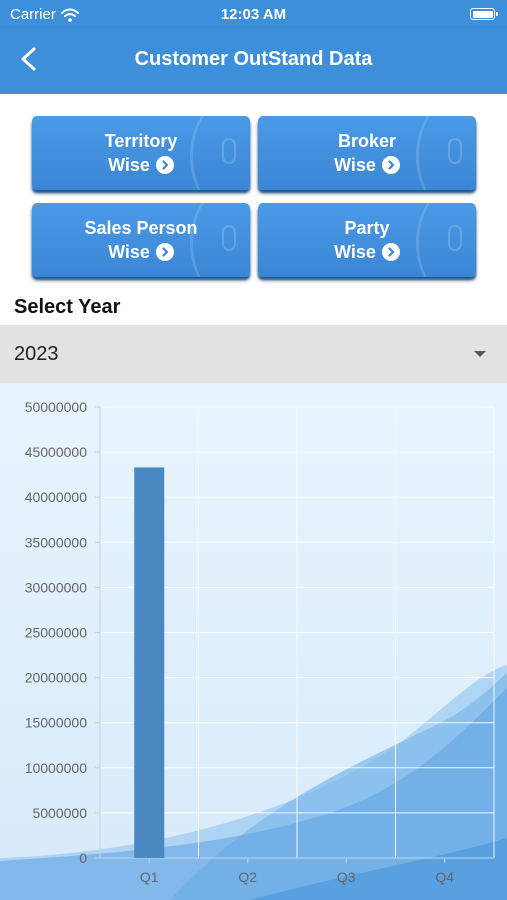 The image size is (507, 900). What do you see at coordinates (367, 240) in the screenshot?
I see `party-wise-button: Party Wise` at bounding box center [367, 240].